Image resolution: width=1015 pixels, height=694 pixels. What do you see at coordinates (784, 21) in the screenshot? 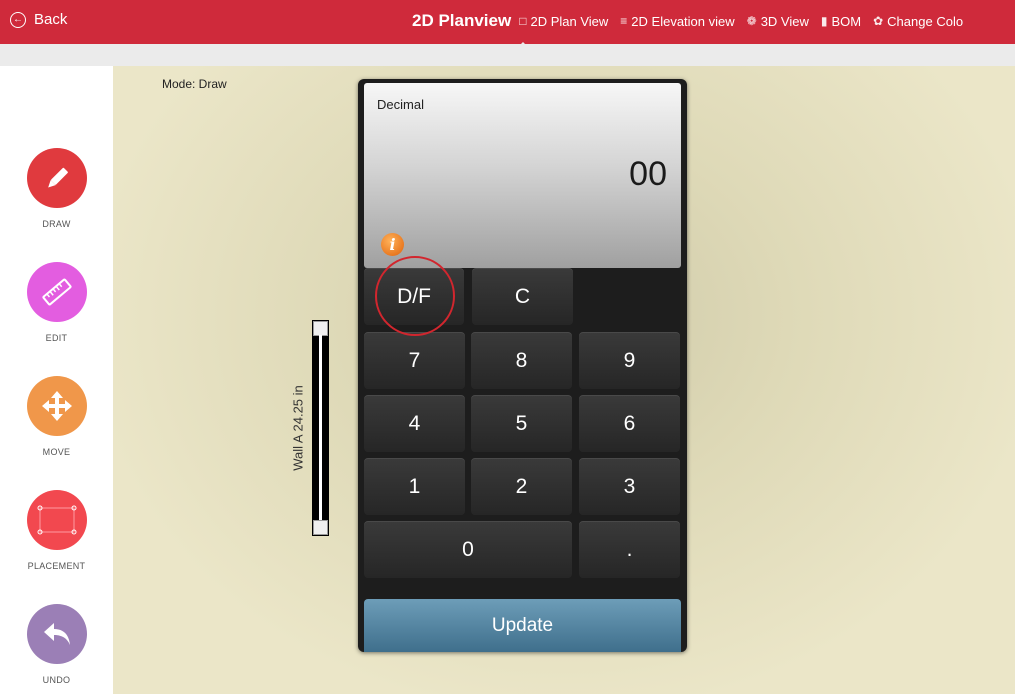
I see `nav-label: 3D View` at bounding box center [784, 21].